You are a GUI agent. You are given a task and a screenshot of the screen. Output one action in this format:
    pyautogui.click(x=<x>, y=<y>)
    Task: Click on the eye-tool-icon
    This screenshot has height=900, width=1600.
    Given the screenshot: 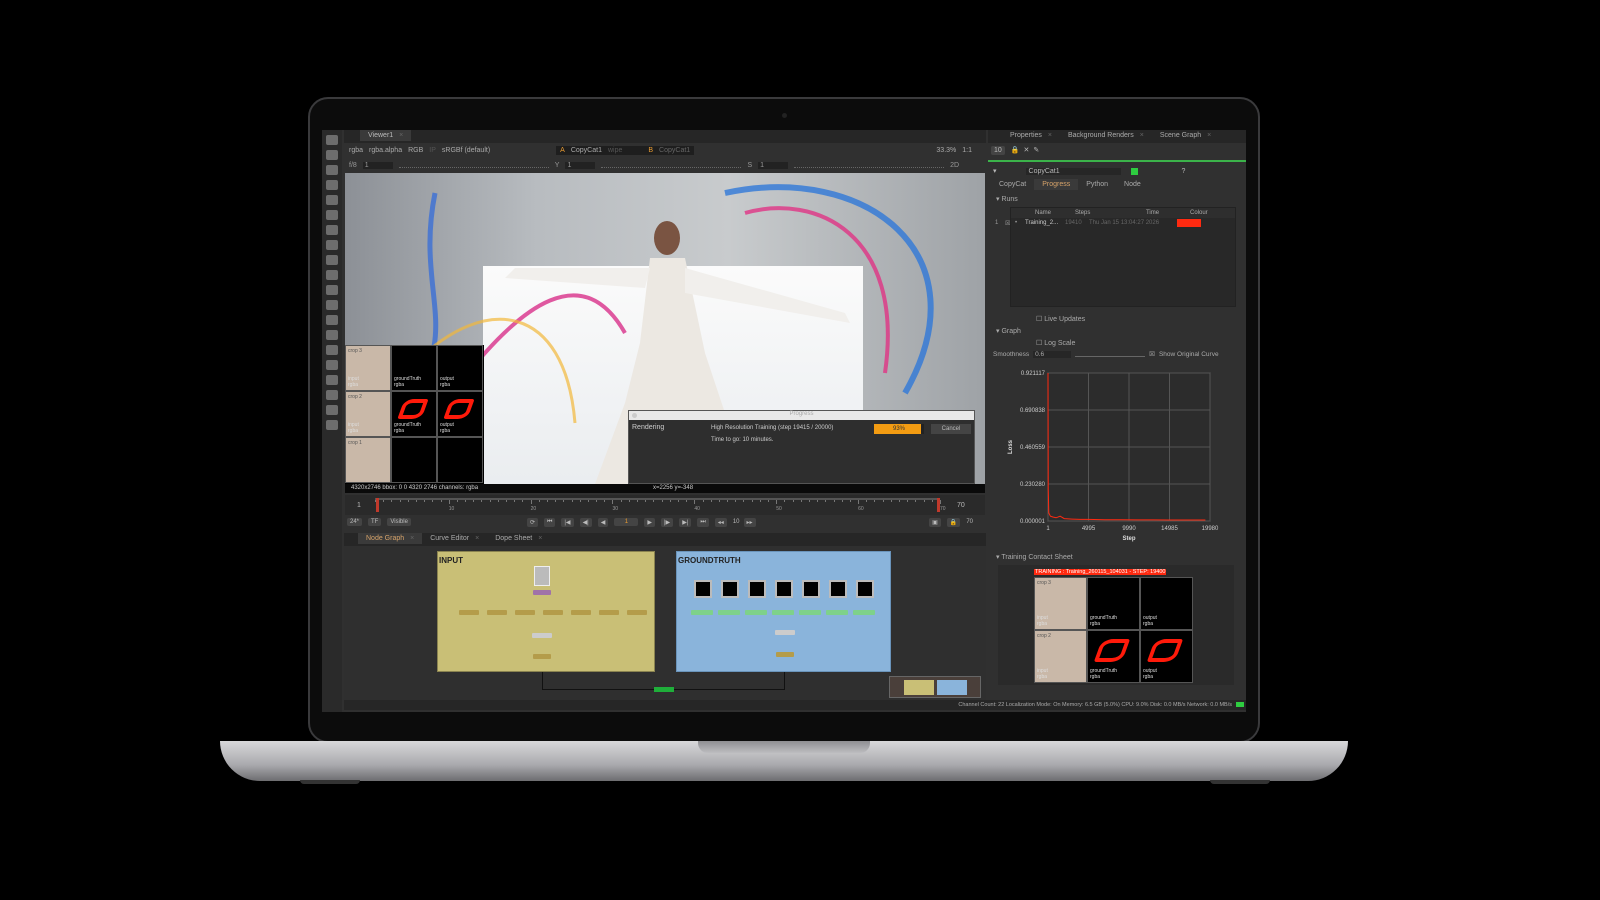 What is the action you would take?
    pyautogui.click(x=332, y=320)
    